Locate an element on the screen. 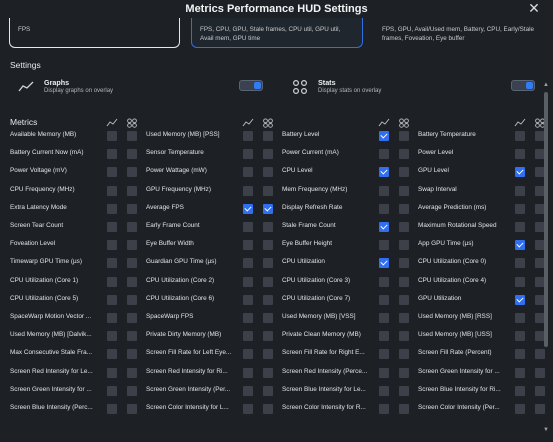  scroll-up-arrow-icon: ▲ is located at coordinates (546, 85).